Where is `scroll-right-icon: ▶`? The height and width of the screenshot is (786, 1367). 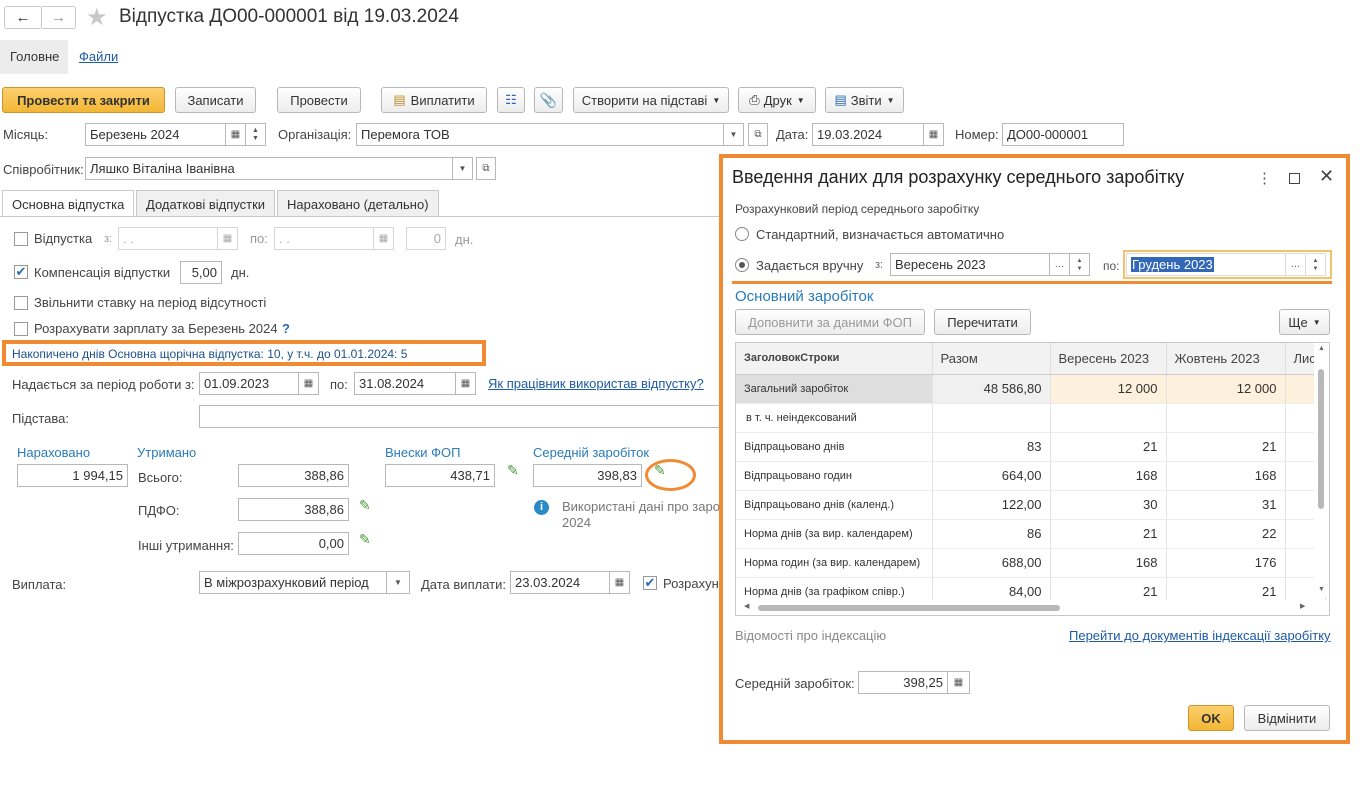 scroll-right-icon: ▶ is located at coordinates (1302, 606).